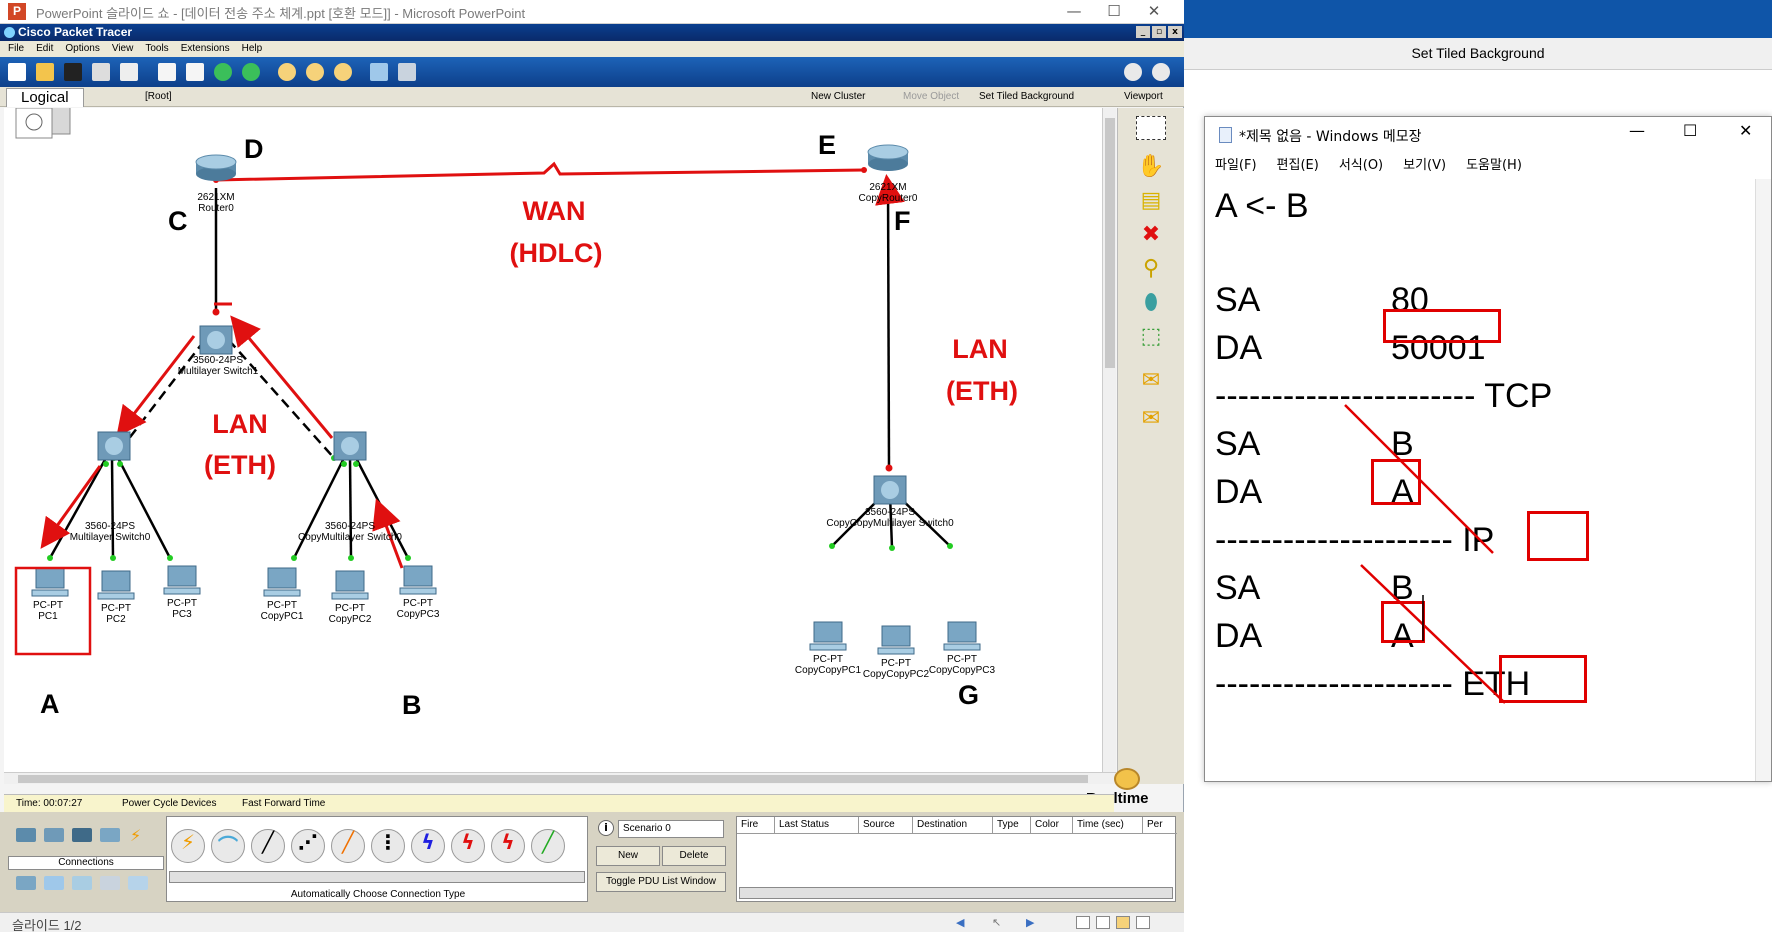  What do you see at coordinates (82, 883) in the screenshot?
I see `wan-emulation-category-icon` at bounding box center [82, 883].